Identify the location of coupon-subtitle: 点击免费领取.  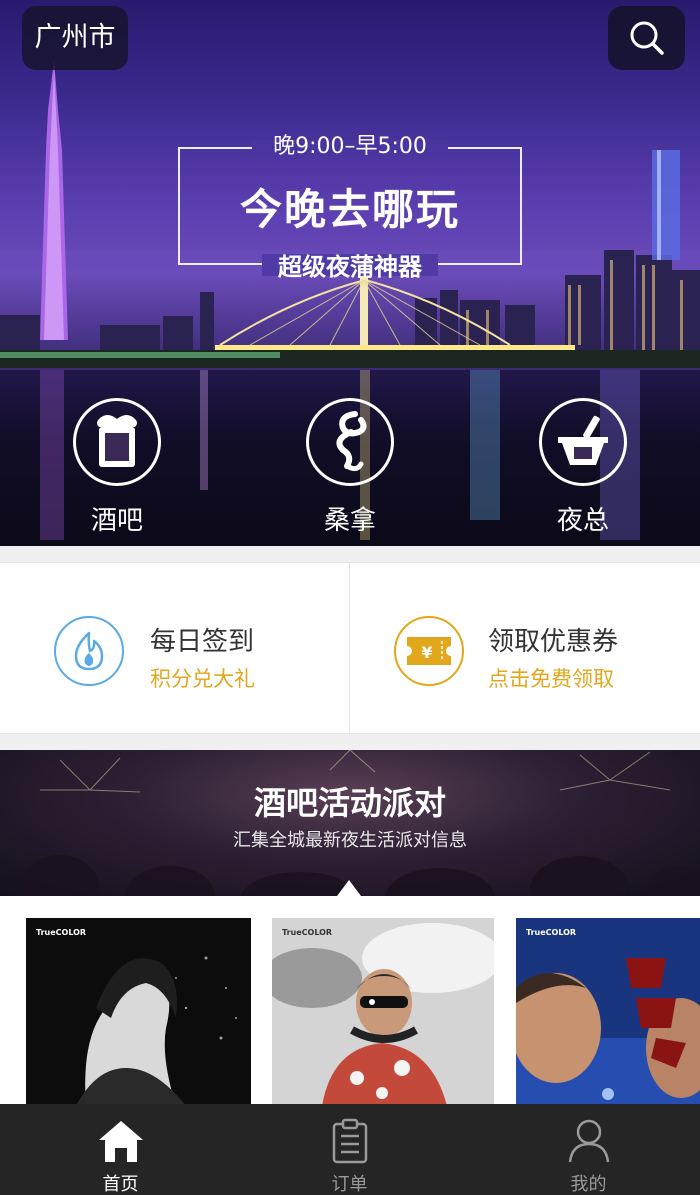
(551, 679).